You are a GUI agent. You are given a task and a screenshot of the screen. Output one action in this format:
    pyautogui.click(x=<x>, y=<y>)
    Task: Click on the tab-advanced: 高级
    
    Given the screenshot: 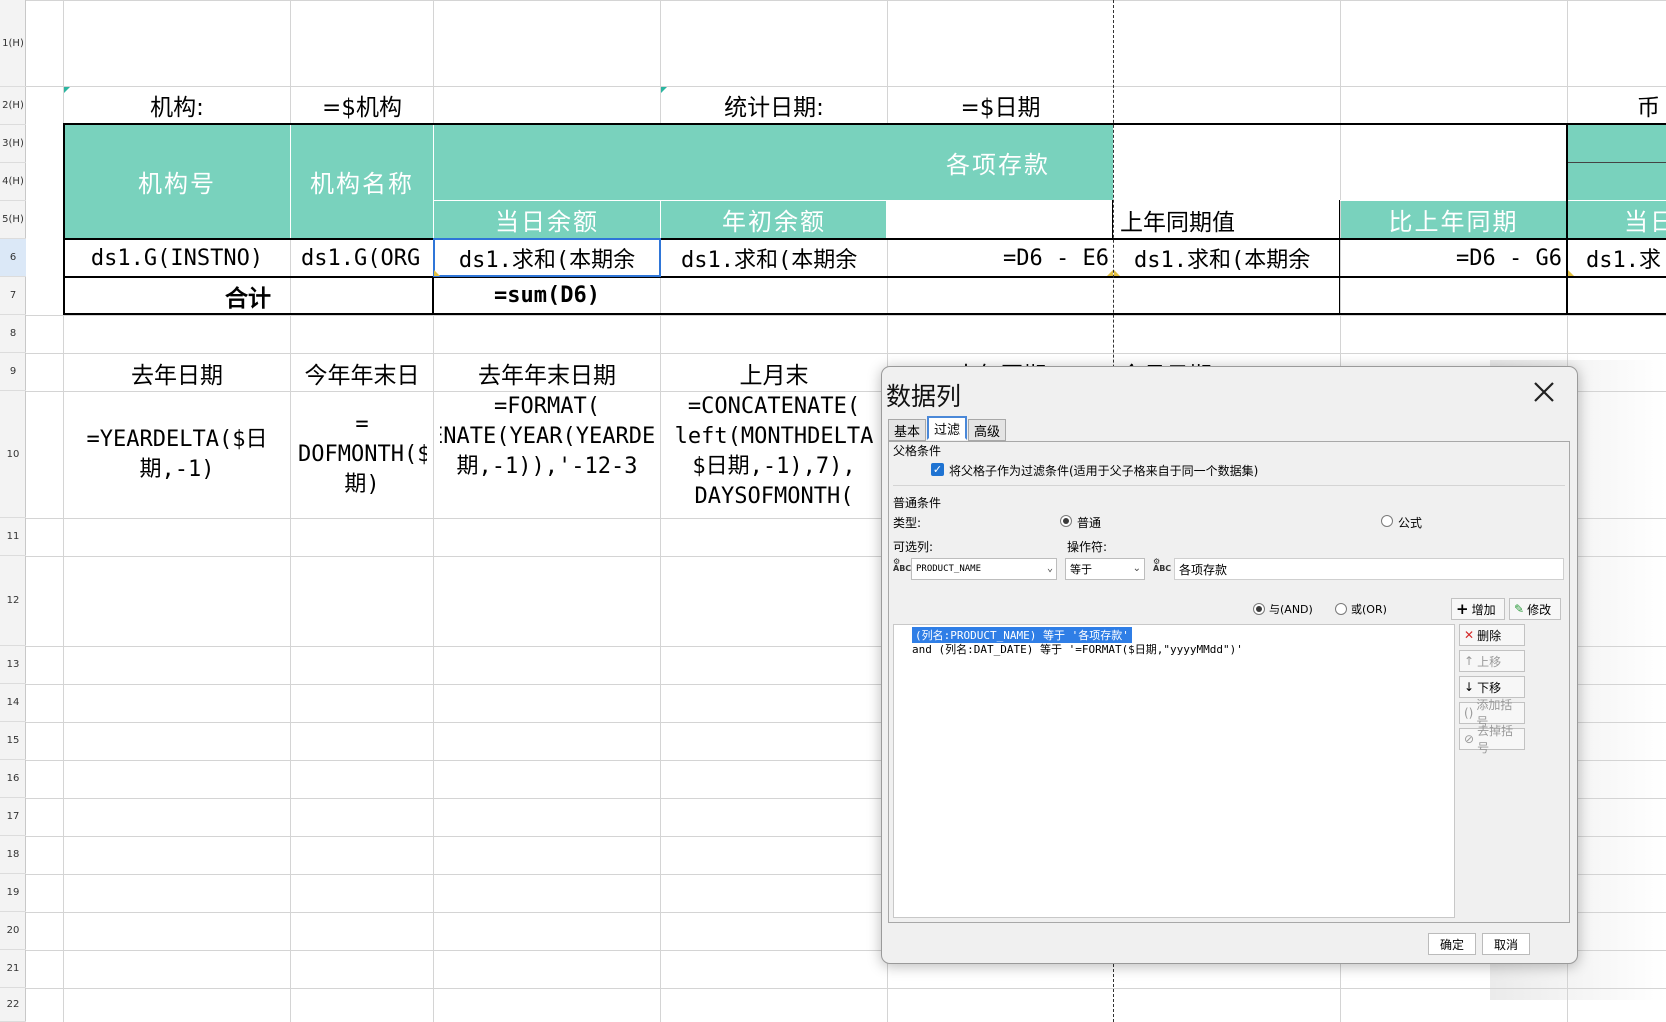 What is the action you would take?
    pyautogui.click(x=987, y=430)
    